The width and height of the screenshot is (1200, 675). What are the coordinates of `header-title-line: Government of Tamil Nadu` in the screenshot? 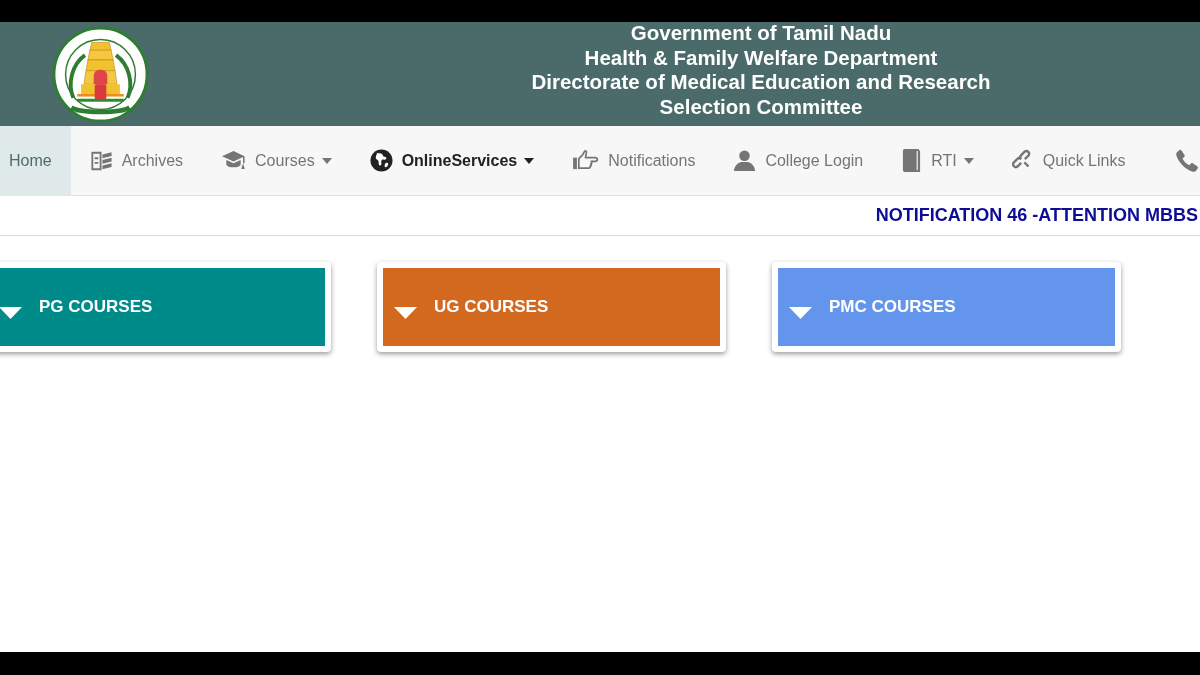 It's located at (761, 33).